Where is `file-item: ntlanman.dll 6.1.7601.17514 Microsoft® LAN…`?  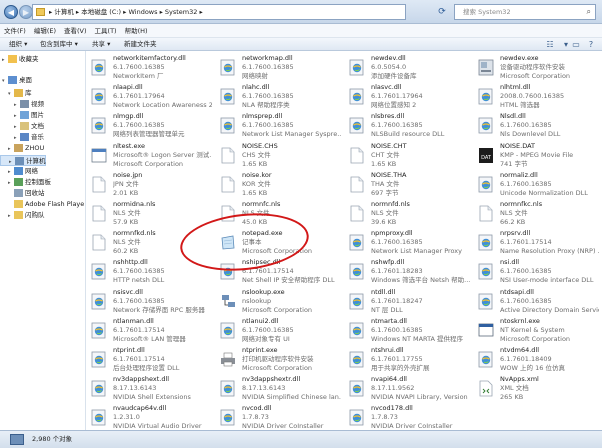 file-item: ntlanman.dll 6.1.7601.17514 Microsoft® LAN… is located at coordinates (149, 330).